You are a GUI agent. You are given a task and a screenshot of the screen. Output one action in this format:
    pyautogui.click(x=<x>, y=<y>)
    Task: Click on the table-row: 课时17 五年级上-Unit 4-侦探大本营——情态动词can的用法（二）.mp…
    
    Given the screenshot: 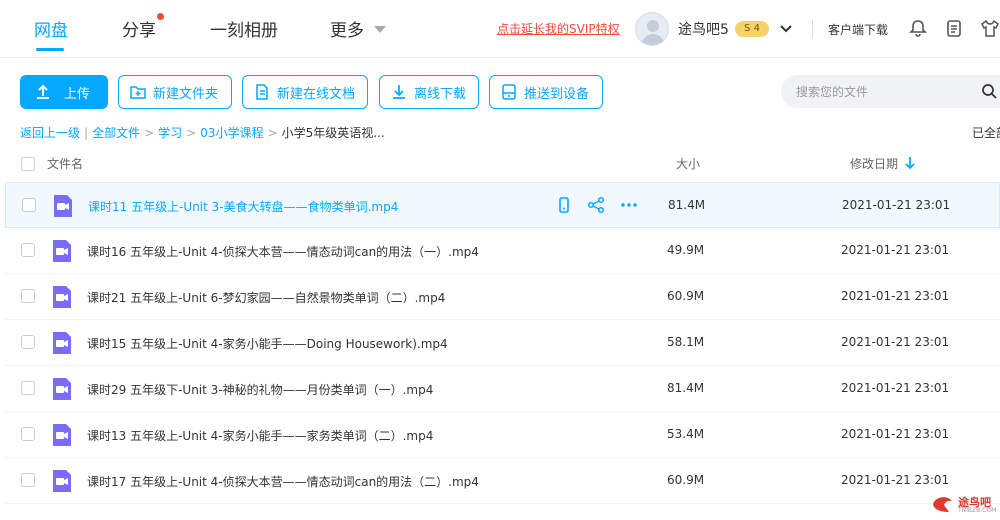 What is the action you would take?
    pyautogui.click(x=502, y=481)
    